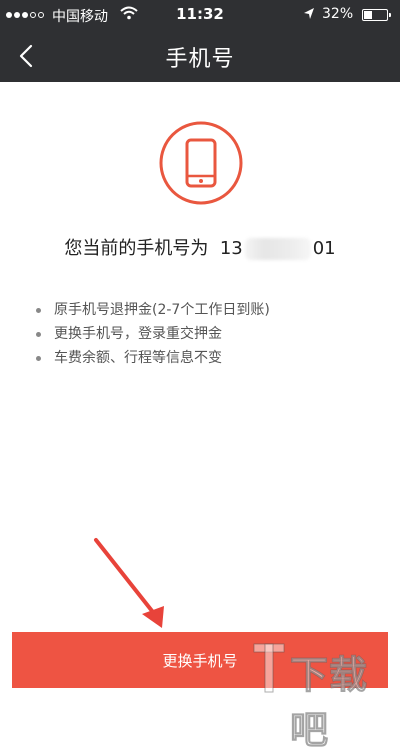 Image resolution: width=400 pixels, height=754 pixels. I want to click on number-suffix: 01, so click(324, 248).